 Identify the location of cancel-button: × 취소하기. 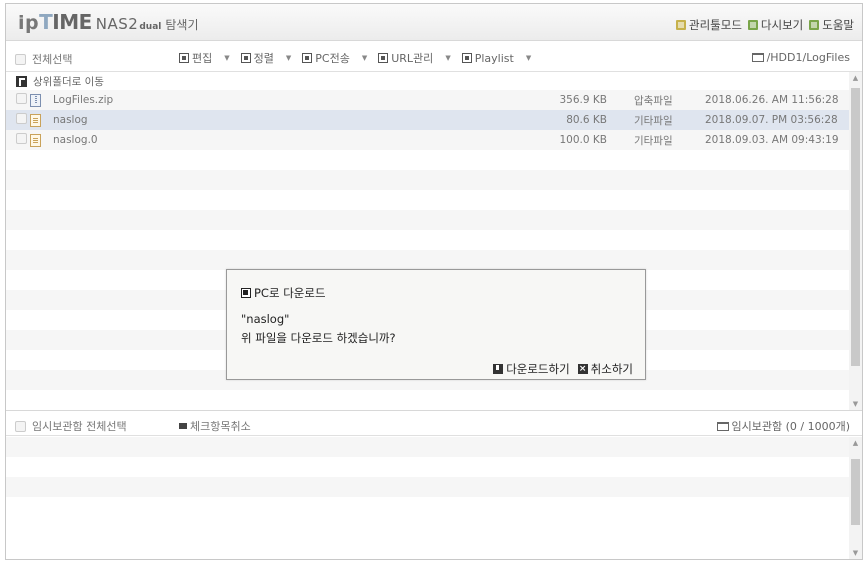
(605, 369).